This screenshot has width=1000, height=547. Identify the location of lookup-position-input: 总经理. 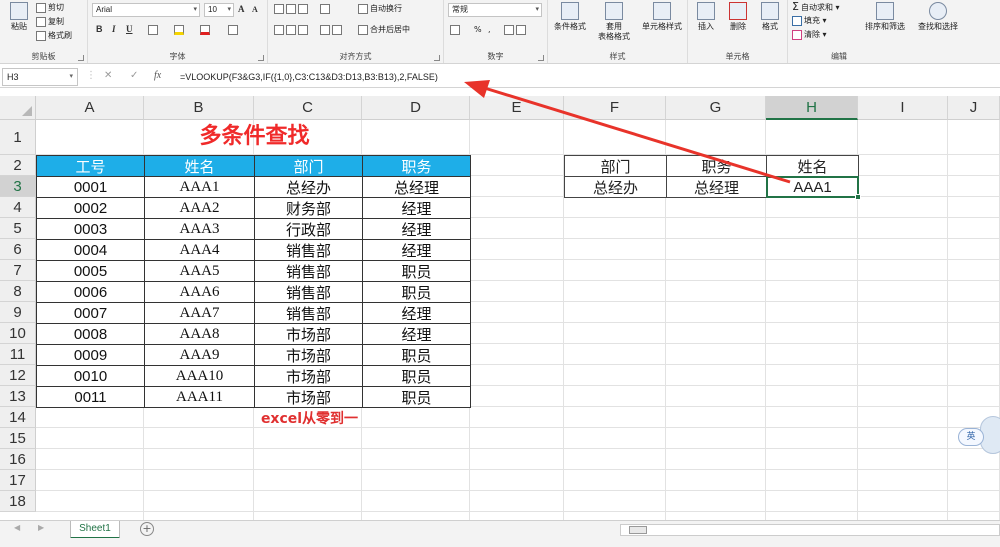
(716, 187).